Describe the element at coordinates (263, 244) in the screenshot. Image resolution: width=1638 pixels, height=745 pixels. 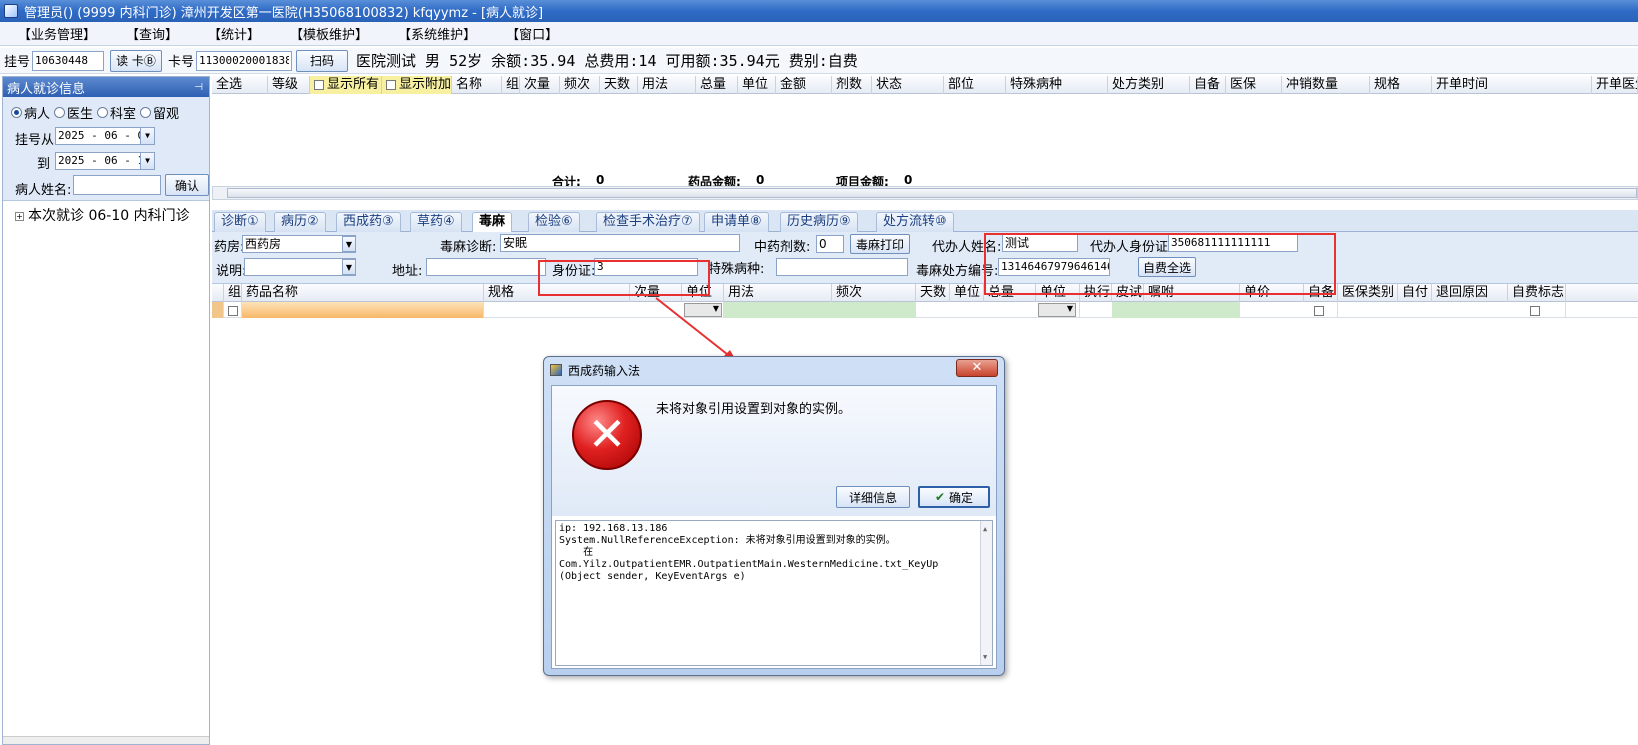
I see `pharmacy-value: 西药房` at that location.